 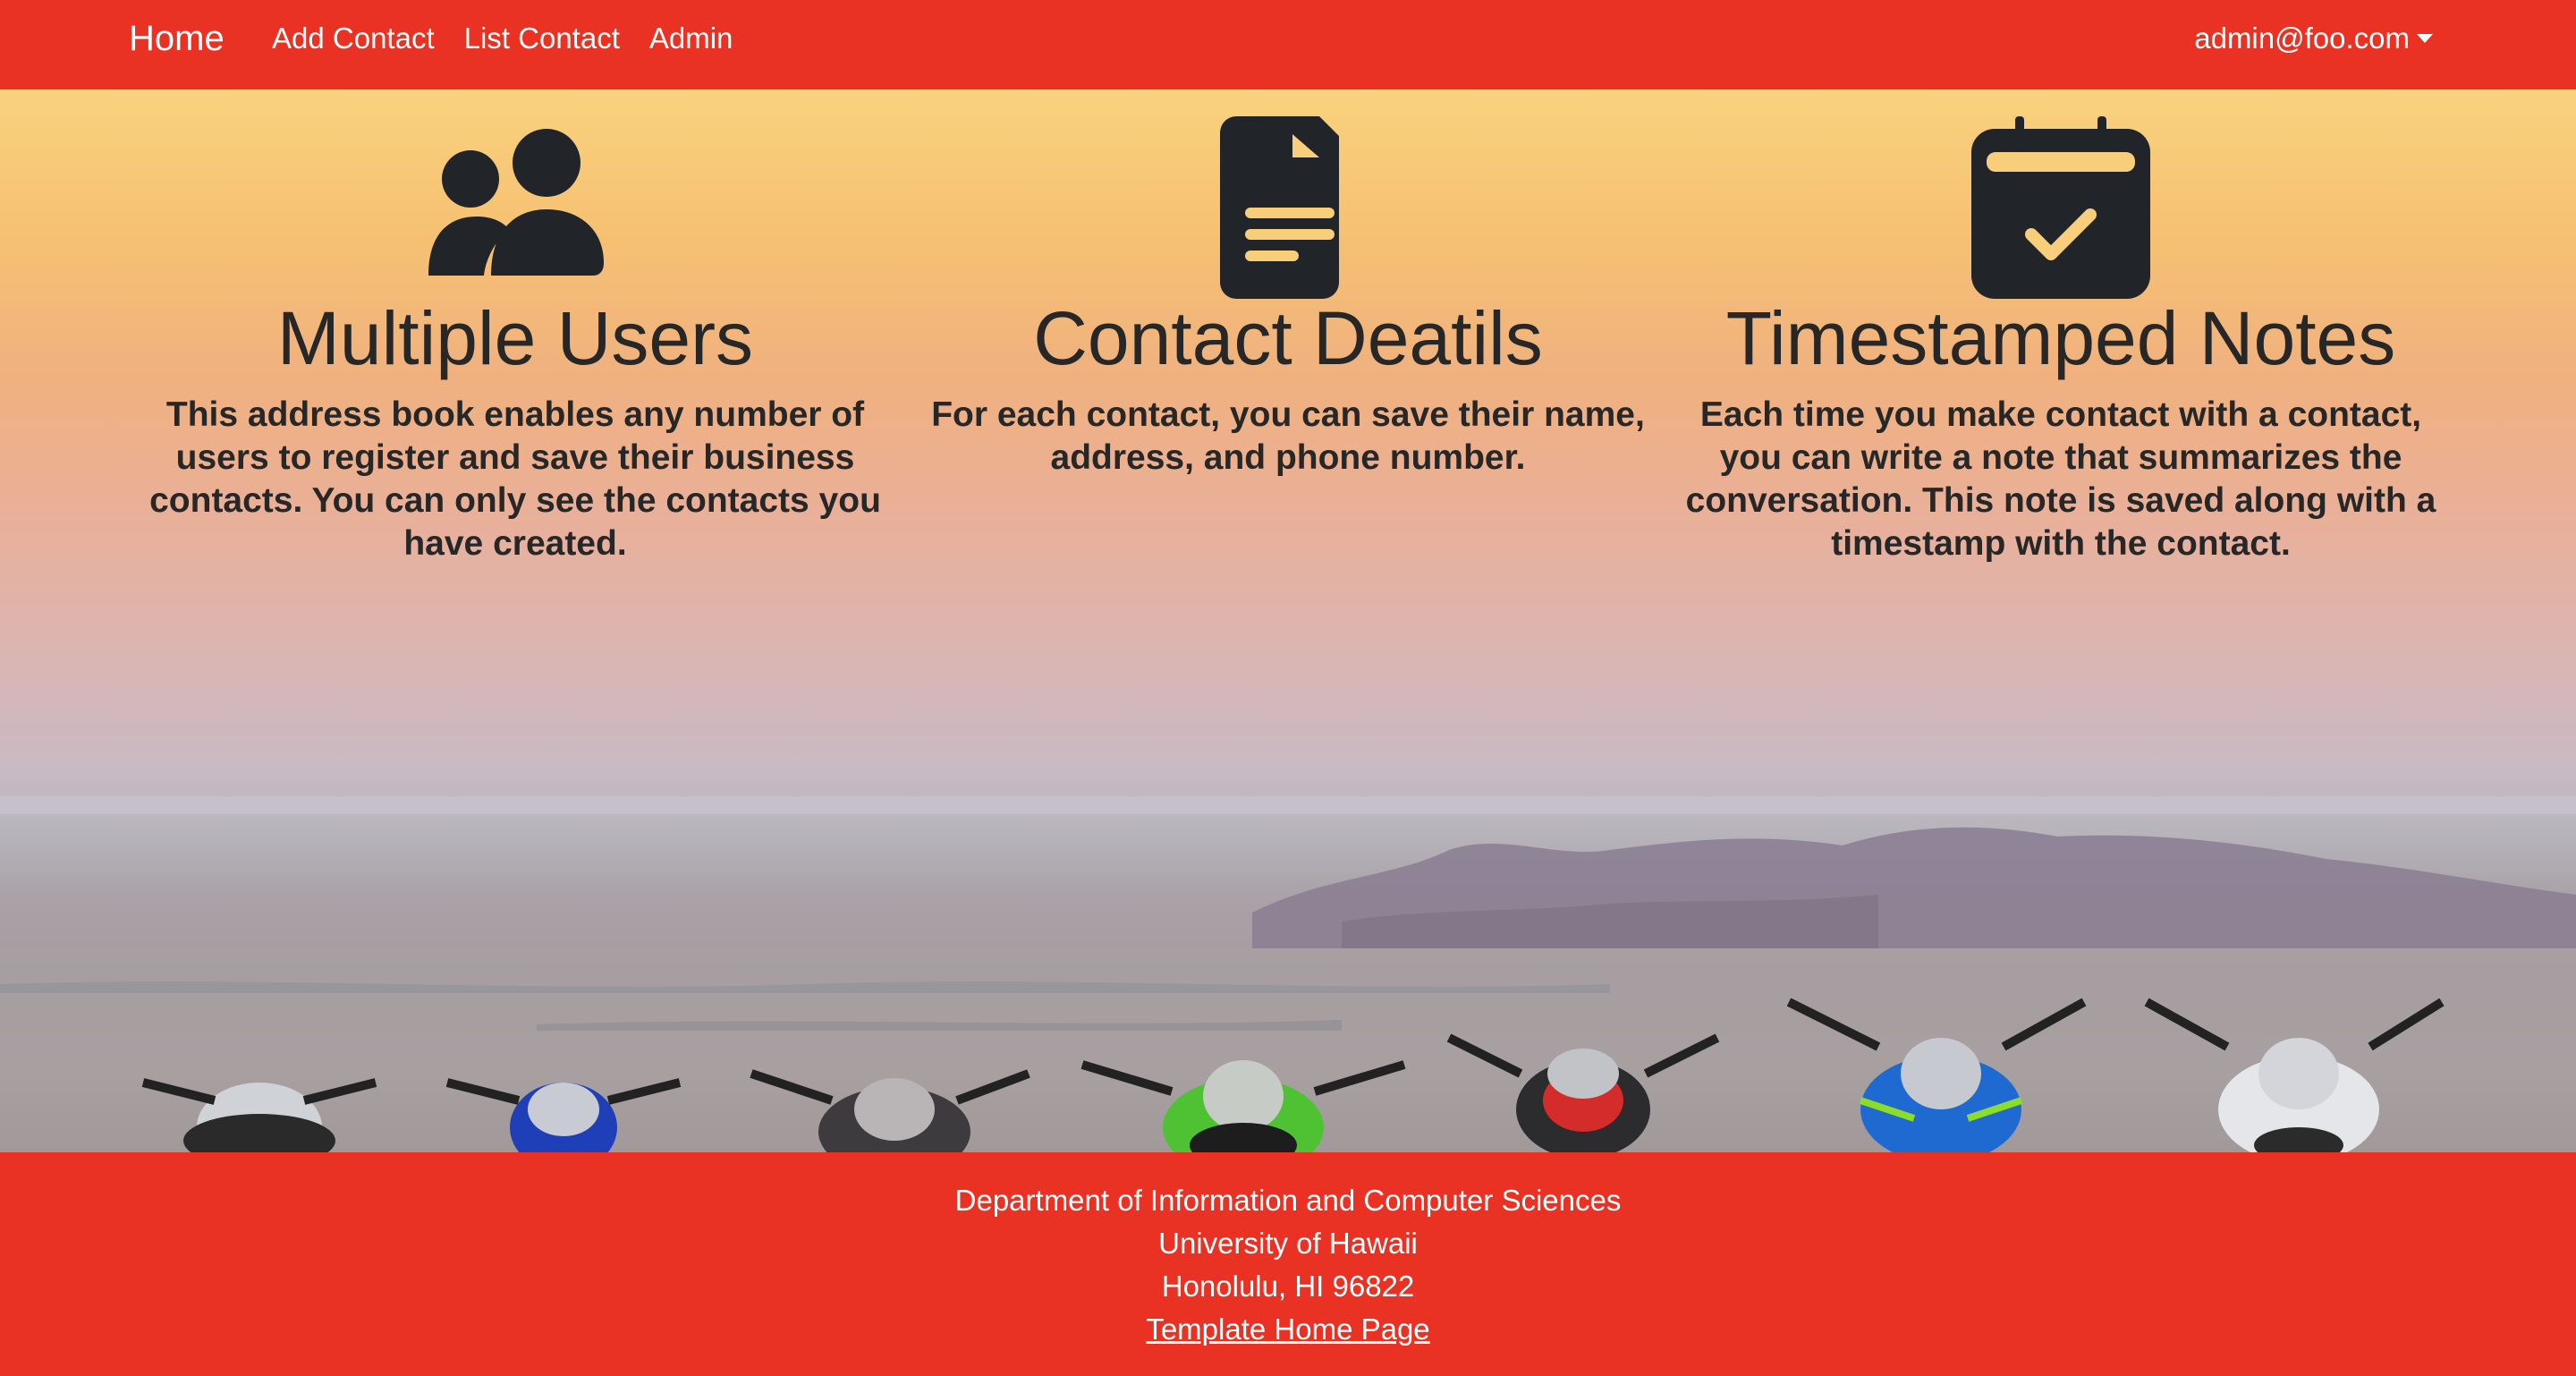 I want to click on calendar-check-icon, so click(x=2060, y=208).